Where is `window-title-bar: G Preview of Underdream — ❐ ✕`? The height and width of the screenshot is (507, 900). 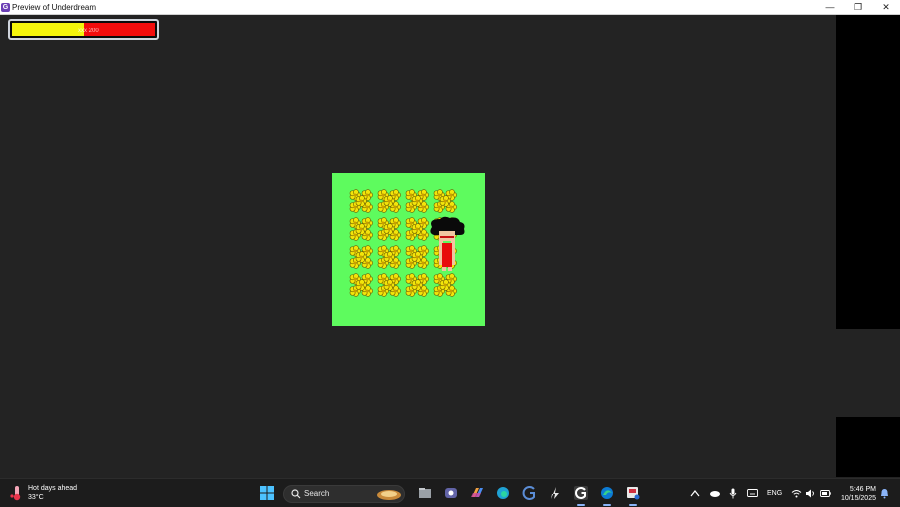
window-title-bar: G Preview of Underdream — ❐ ✕ is located at coordinates (450, 7).